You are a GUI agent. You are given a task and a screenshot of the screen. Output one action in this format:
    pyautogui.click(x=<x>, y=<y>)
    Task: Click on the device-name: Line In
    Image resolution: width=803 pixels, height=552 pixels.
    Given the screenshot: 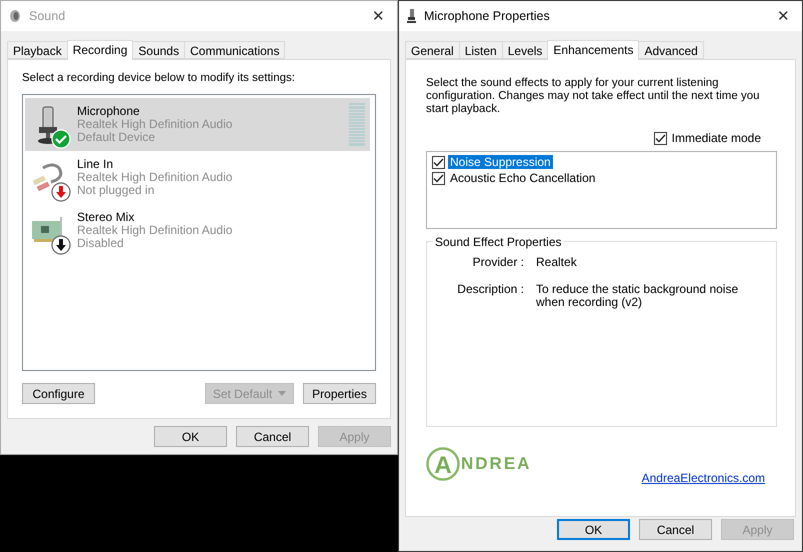 What is the action you would take?
    pyautogui.click(x=95, y=164)
    